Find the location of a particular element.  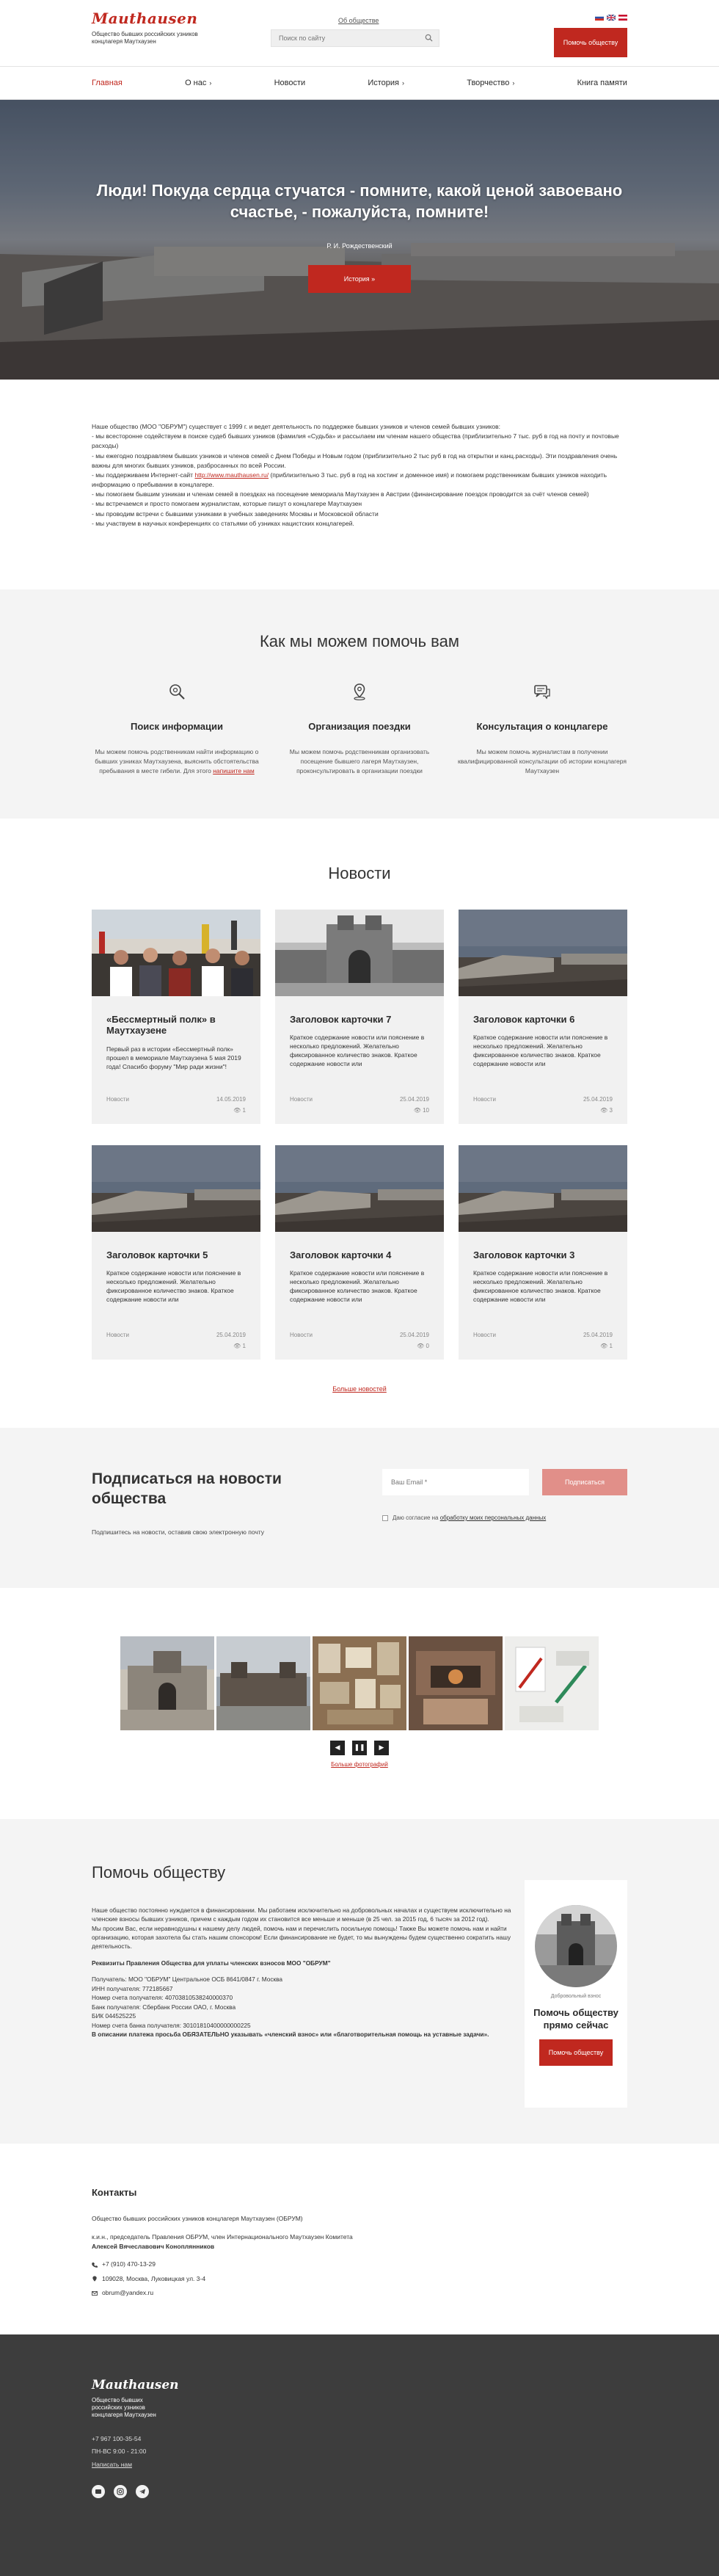

email-field is located at coordinates (456, 1482).